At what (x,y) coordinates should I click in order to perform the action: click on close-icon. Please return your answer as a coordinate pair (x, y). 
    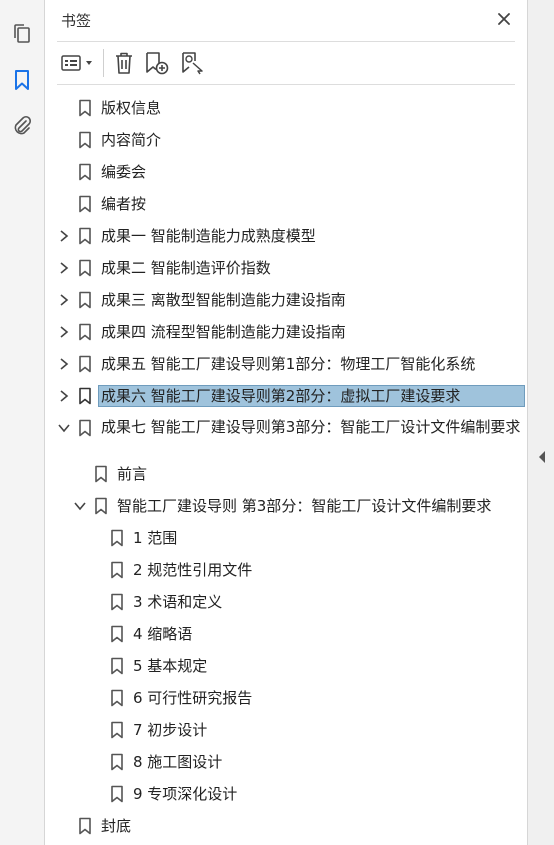
    Looking at the image, I should click on (504, 19).